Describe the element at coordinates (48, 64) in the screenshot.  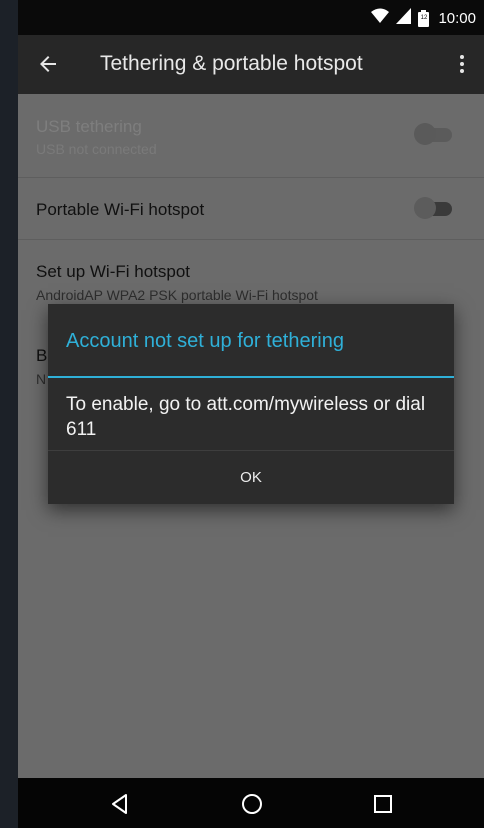
I see `arrow-back-icon` at that location.